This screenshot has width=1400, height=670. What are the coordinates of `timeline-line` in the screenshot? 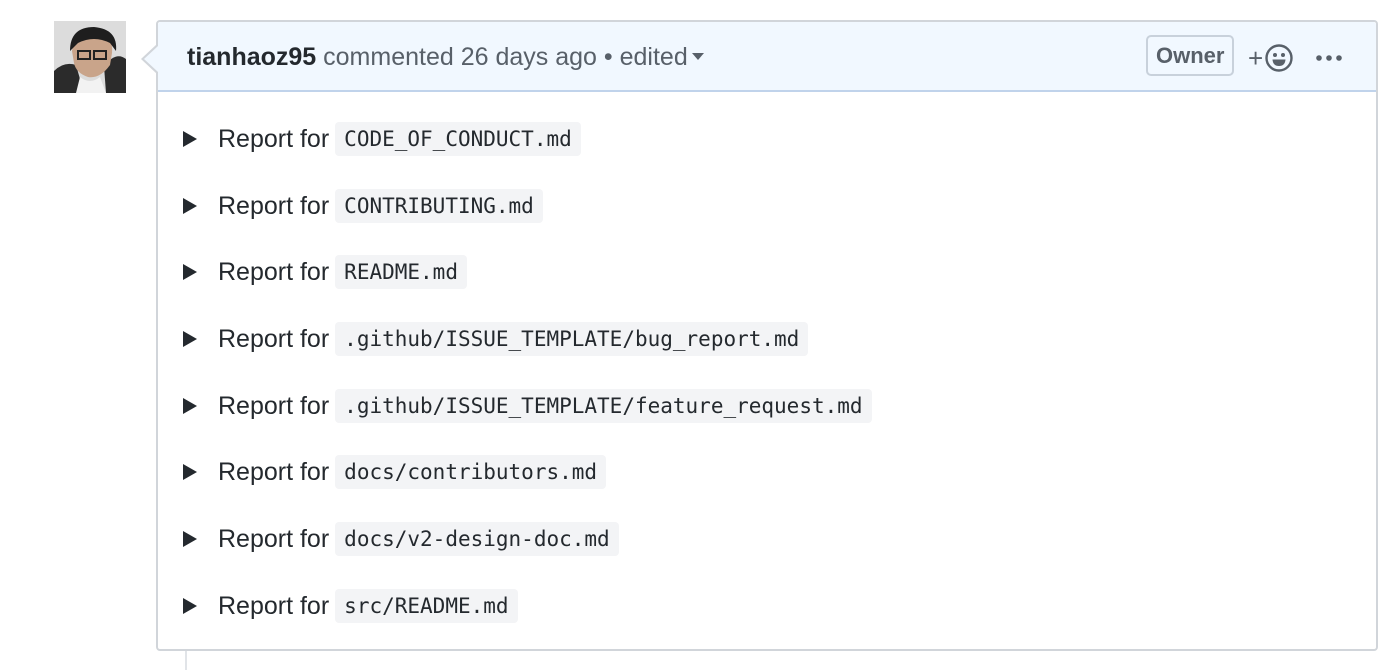 It's located at (186, 660).